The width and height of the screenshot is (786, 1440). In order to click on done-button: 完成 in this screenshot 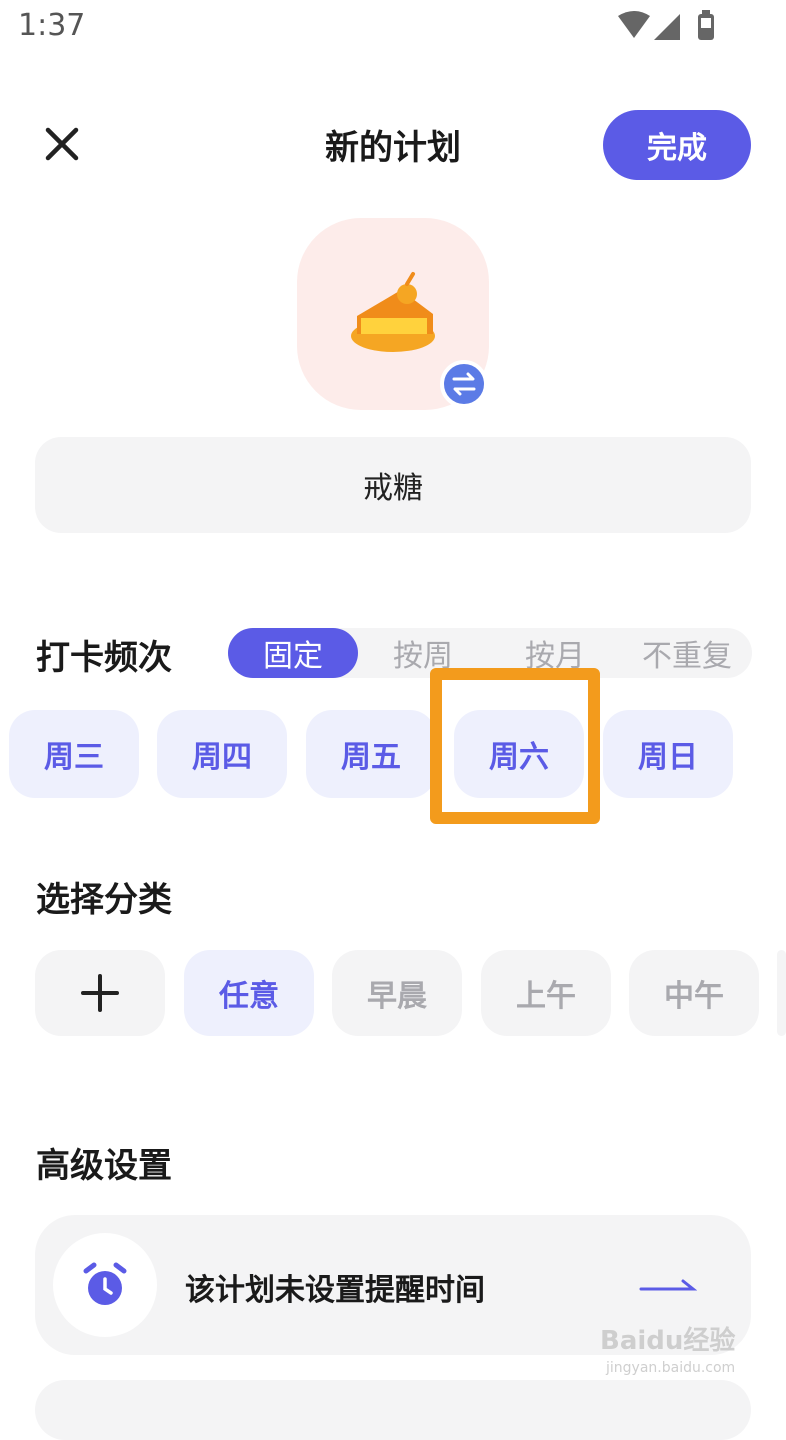, I will do `click(677, 145)`.